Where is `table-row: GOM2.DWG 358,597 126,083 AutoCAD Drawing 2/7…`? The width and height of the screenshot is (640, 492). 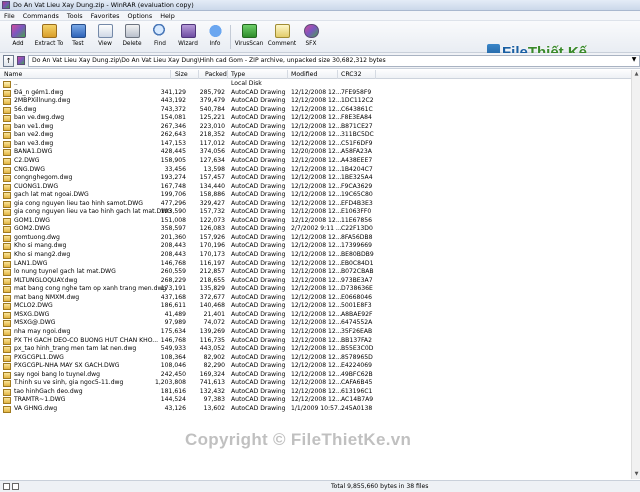 table-row: GOM2.DWG 358,597 126,083 AutoCAD Drawing 2/7… is located at coordinates (315, 229).